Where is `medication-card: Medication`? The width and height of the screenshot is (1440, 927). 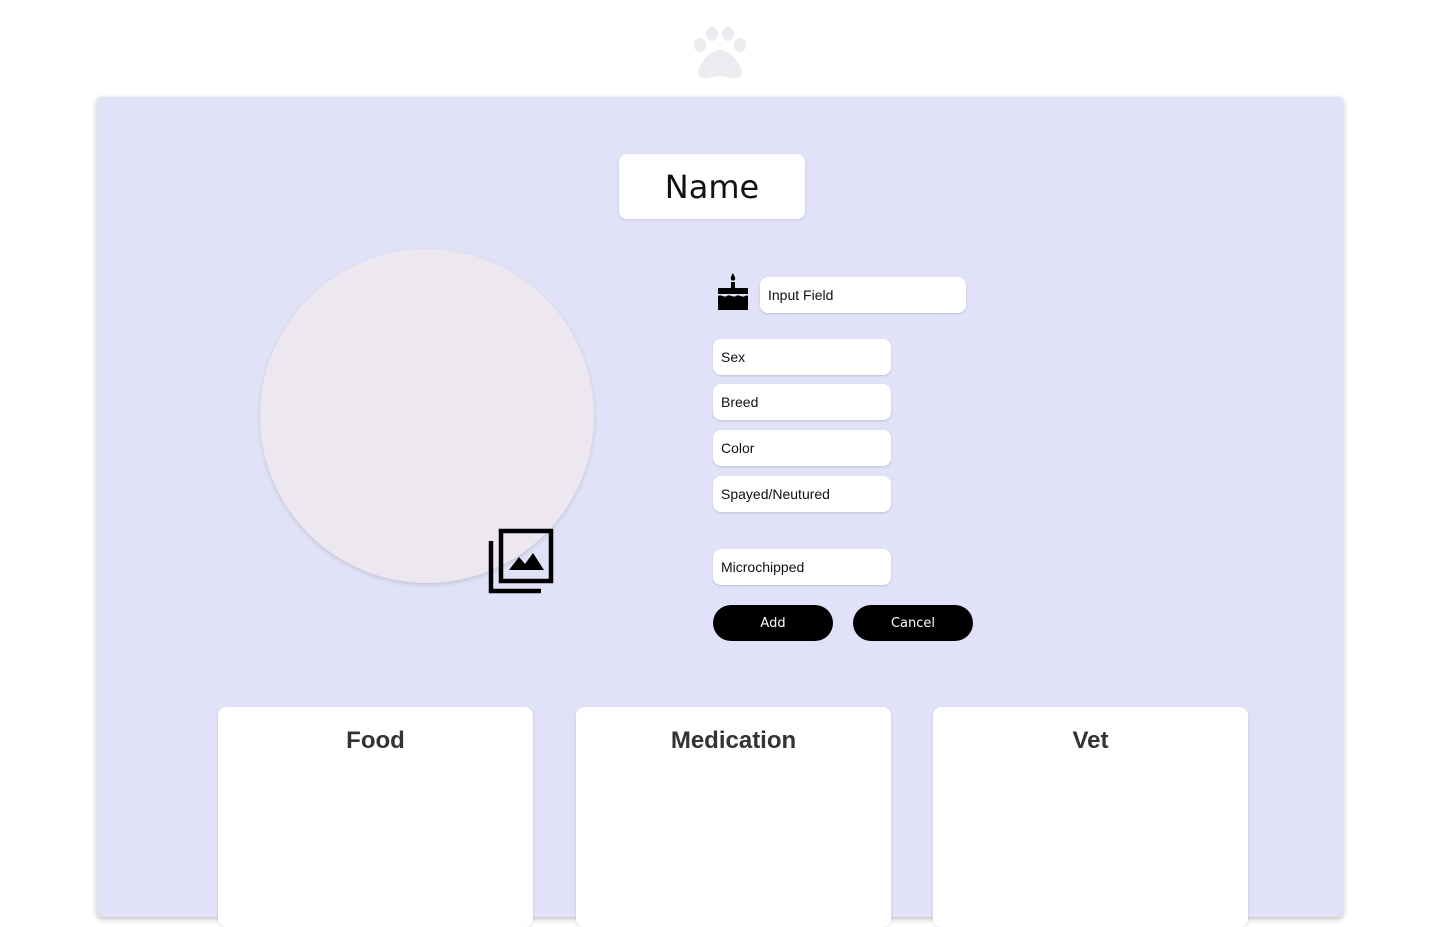 medication-card: Medication is located at coordinates (733, 817).